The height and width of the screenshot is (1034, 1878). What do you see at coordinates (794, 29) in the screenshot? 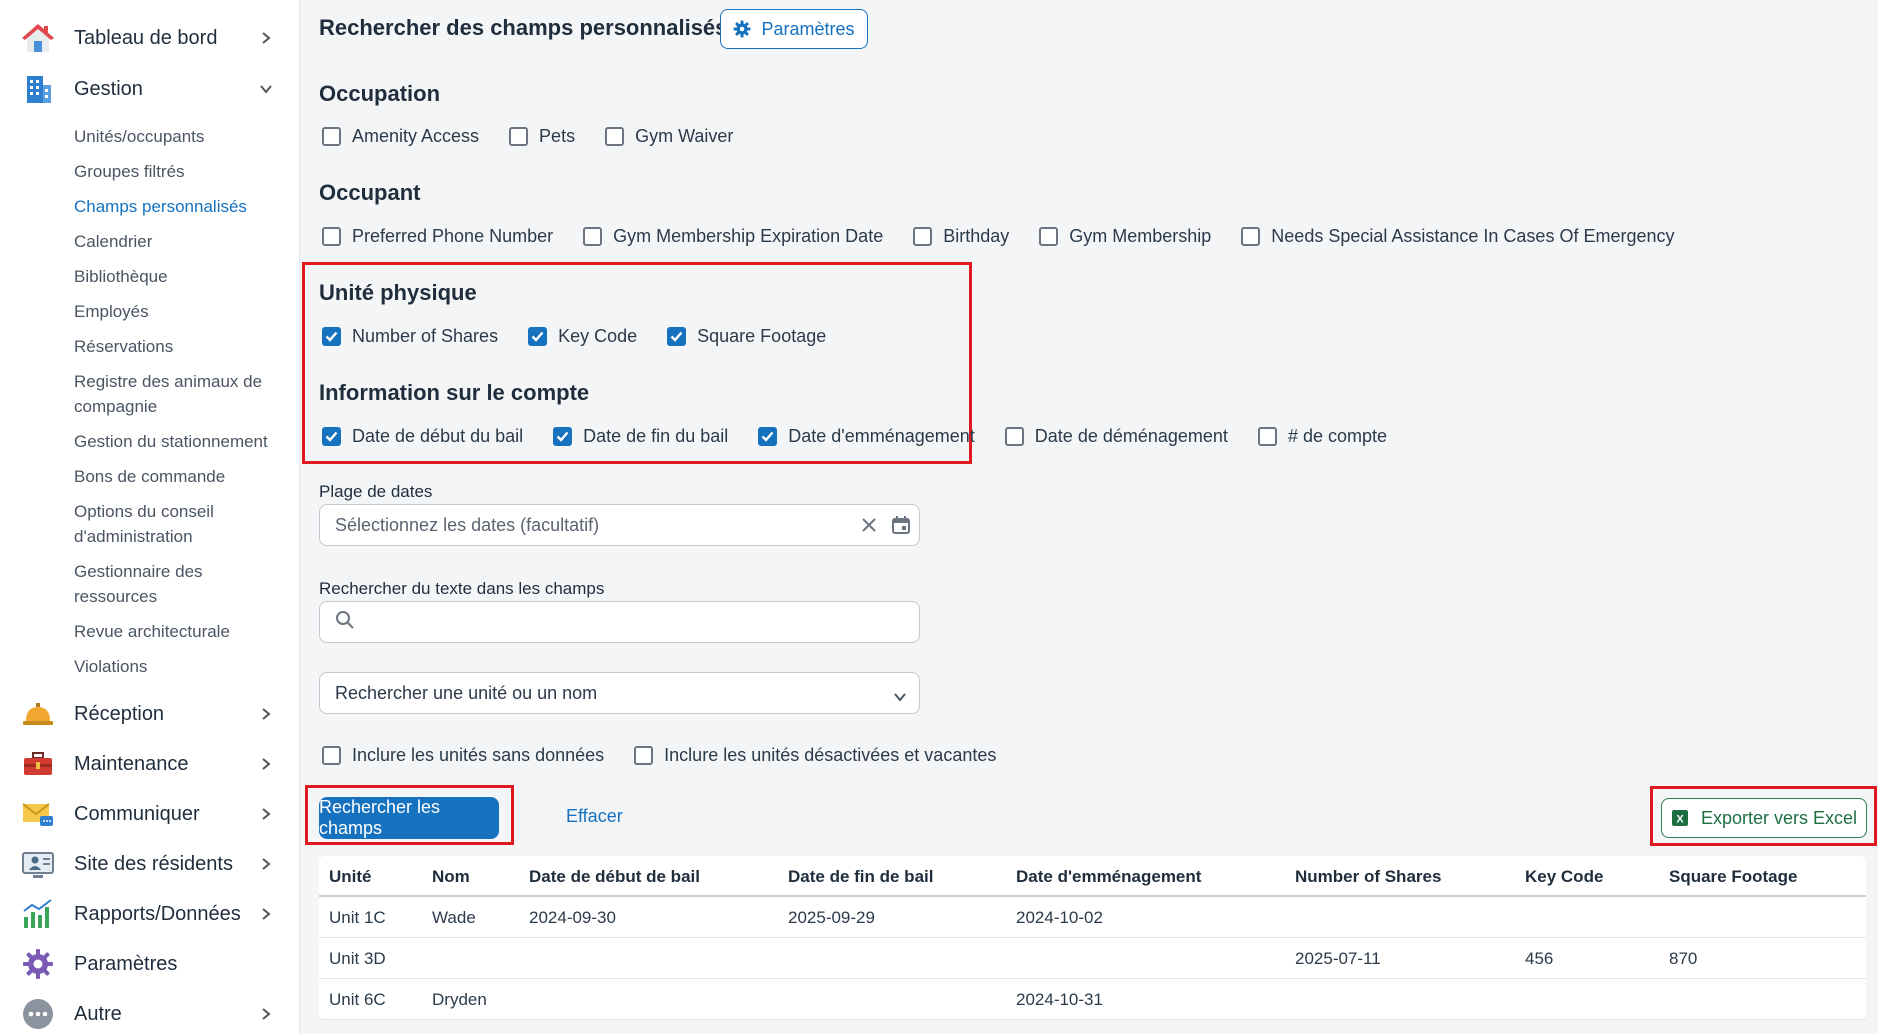
I see `settings-button: Paramètres` at bounding box center [794, 29].